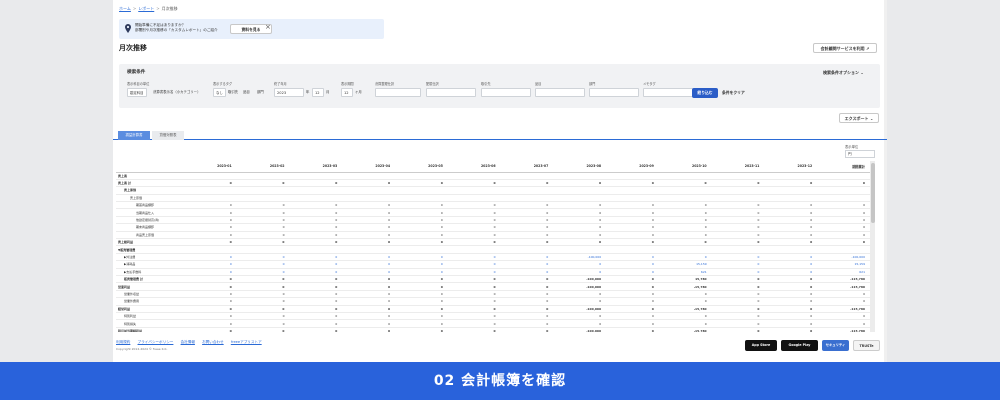 This screenshot has height=400, width=1000. What do you see at coordinates (451, 92) in the screenshot?
I see `alloc-select` at bounding box center [451, 92].